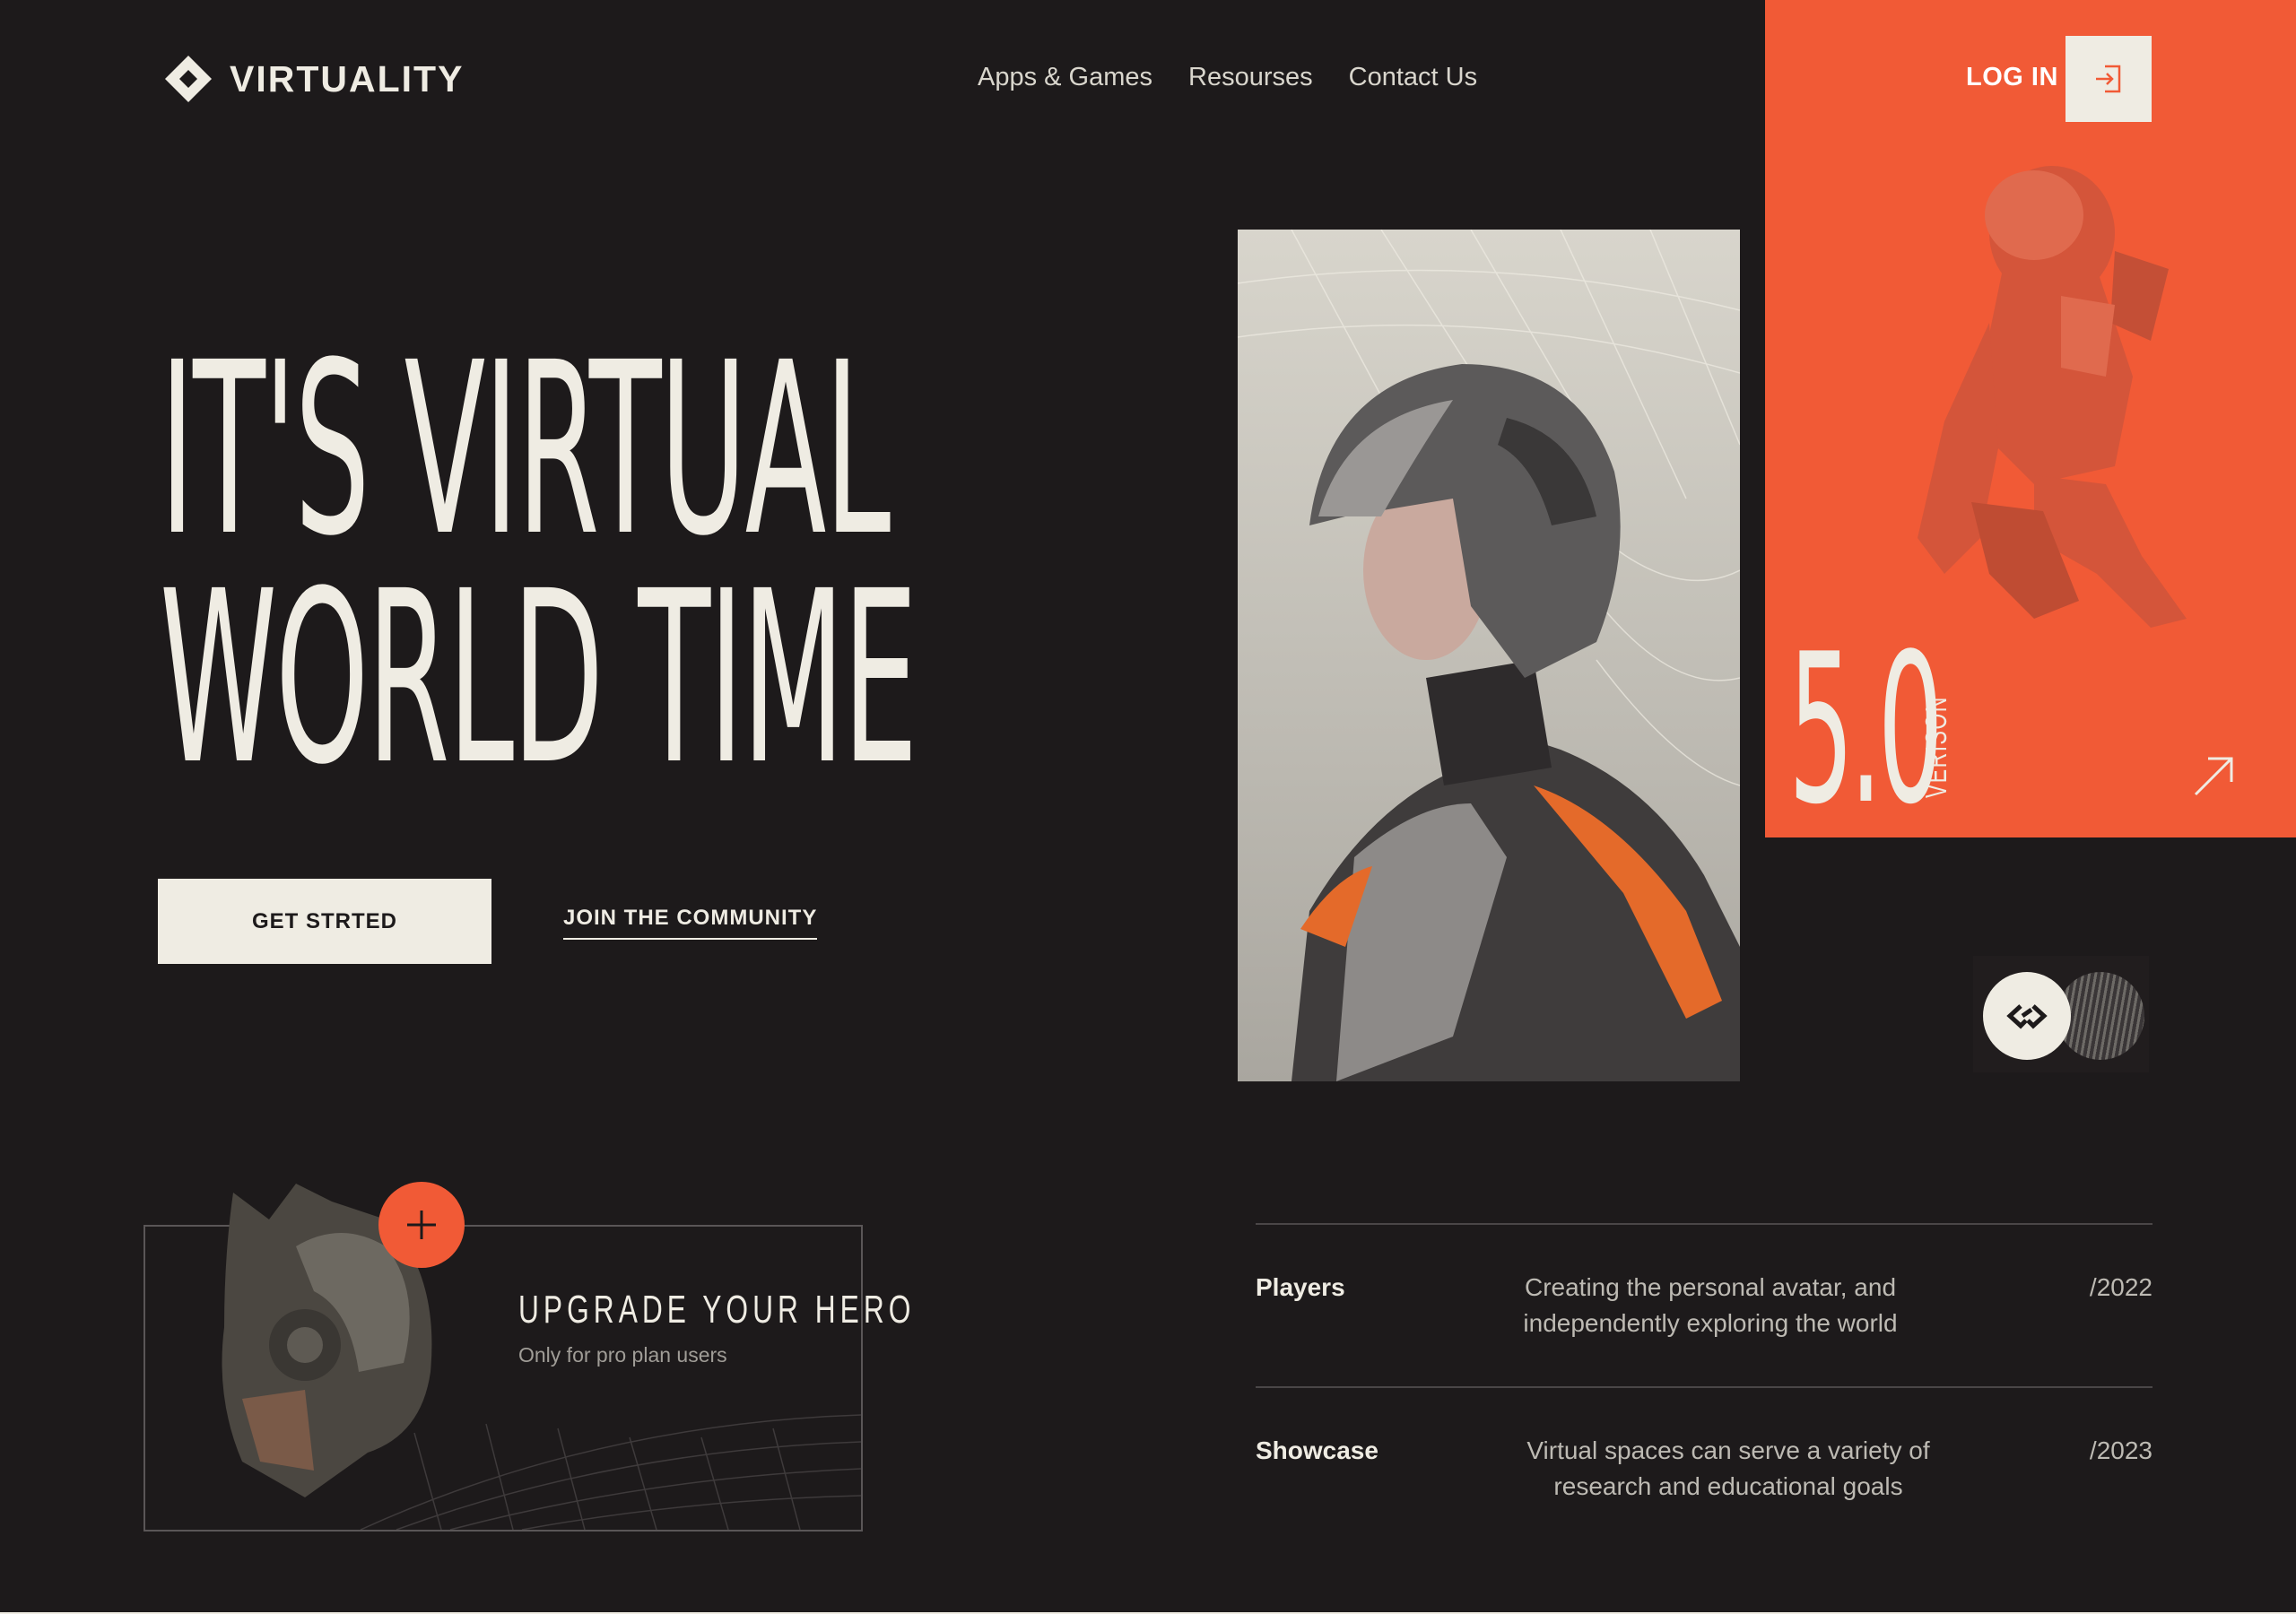  I want to click on info-row-title-players: Players, so click(1300, 1287).